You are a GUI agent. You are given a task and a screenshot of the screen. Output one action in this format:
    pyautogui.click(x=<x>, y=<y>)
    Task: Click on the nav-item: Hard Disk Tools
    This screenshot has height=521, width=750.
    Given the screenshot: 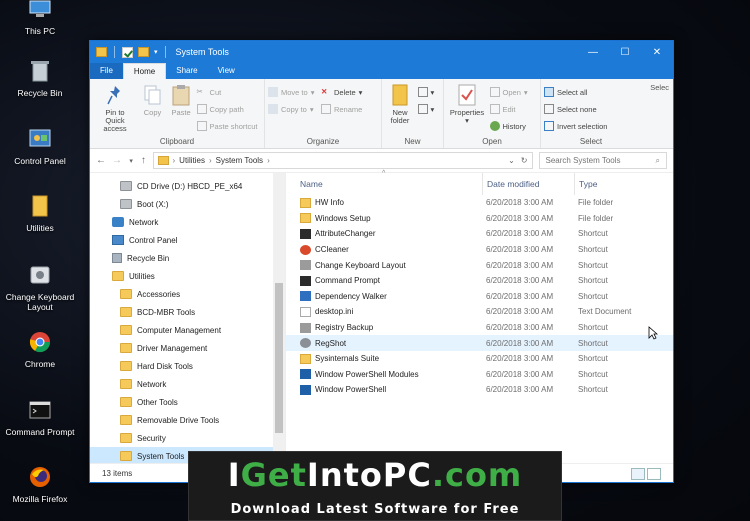 What is the action you would take?
    pyautogui.click(x=187, y=366)
    